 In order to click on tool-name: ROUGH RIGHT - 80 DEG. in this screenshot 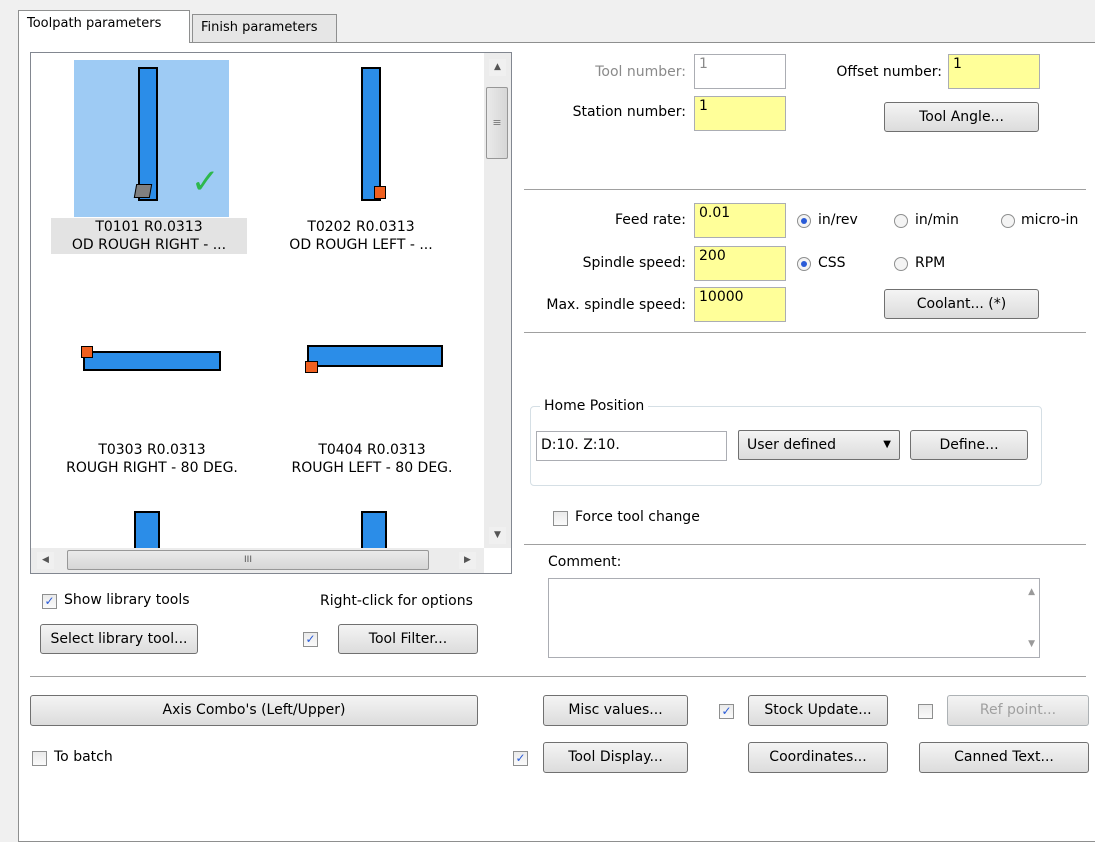, I will do `click(152, 468)`.